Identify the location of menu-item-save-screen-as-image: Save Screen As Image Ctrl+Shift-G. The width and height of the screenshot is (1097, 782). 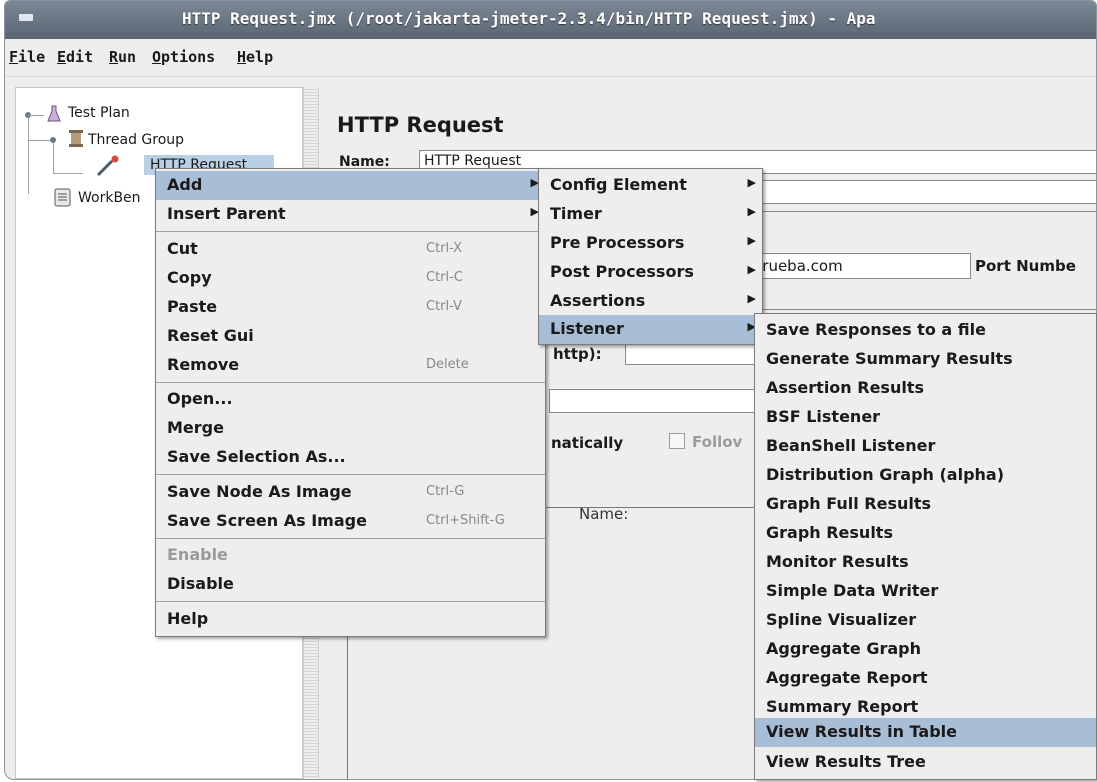
(350, 521).